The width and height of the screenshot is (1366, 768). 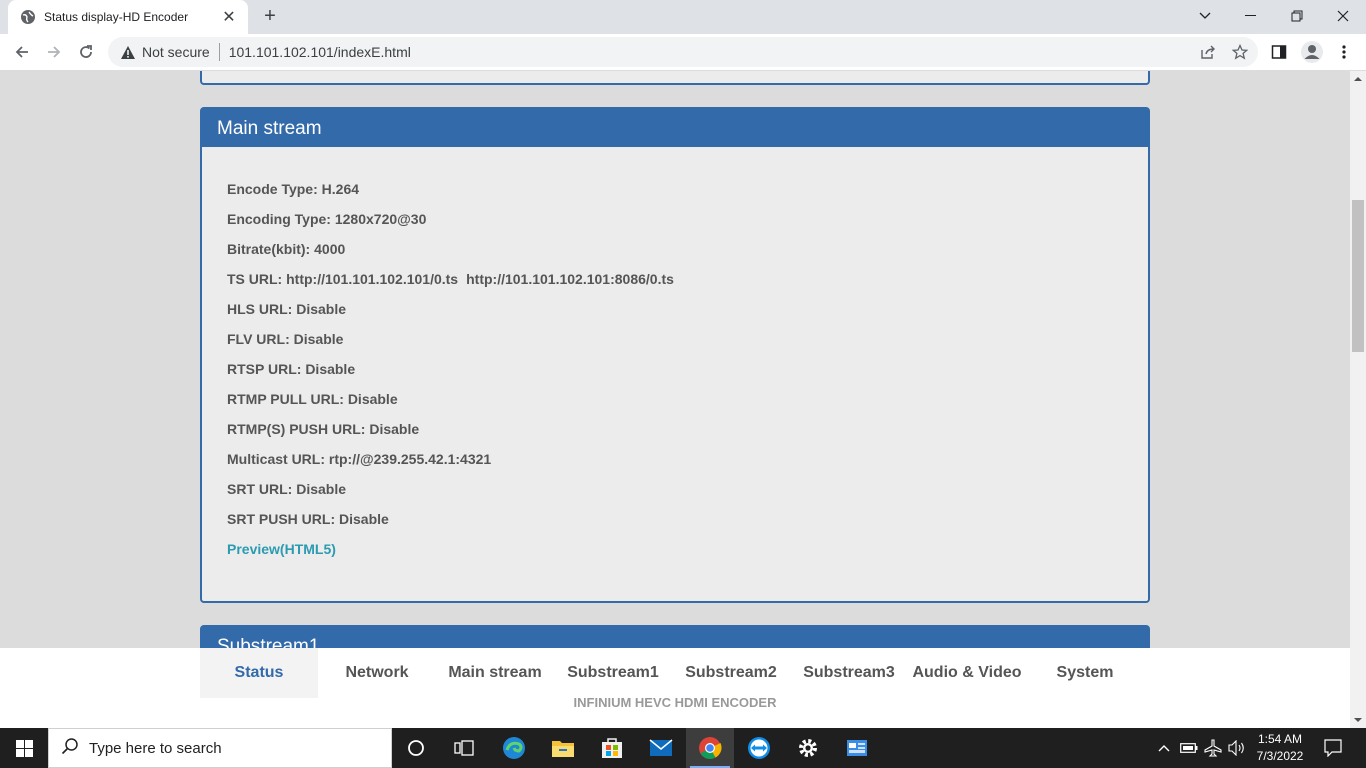 I want to click on info-row-rtmp-pull-url: RTMP PULL URL: Disable, so click(x=312, y=399).